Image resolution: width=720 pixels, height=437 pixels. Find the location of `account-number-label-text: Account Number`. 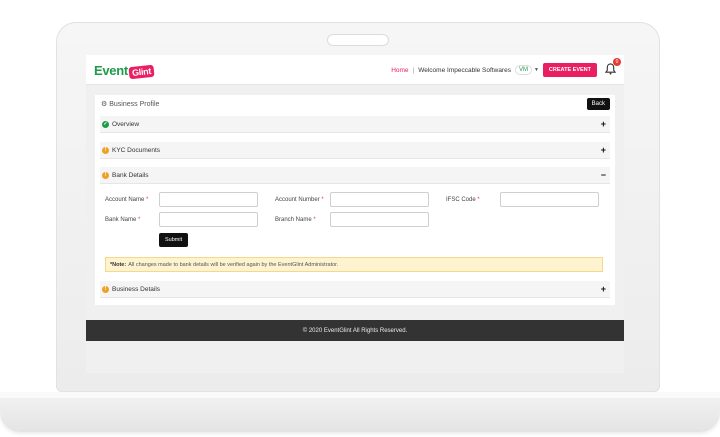

account-number-label-text: Account Number is located at coordinates (297, 200).